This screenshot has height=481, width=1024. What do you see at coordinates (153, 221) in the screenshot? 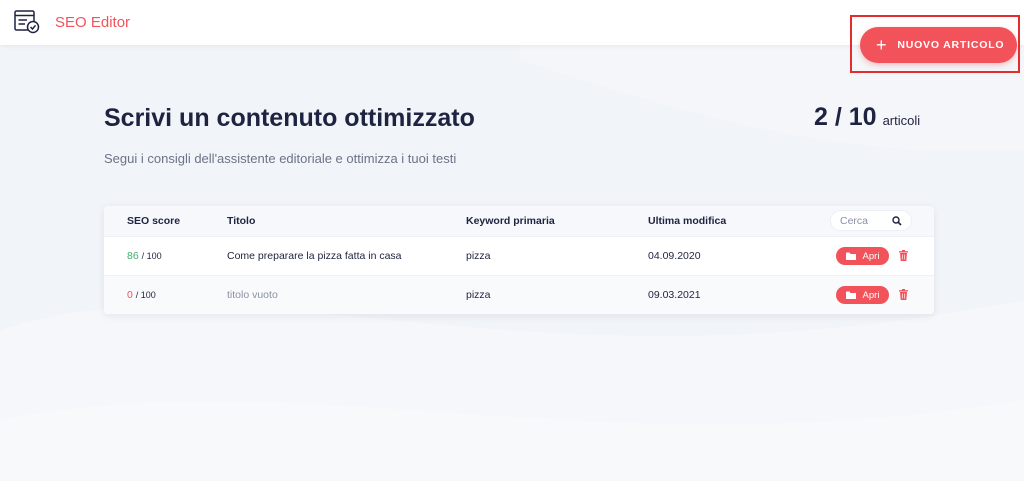
I see `column-header-score: SEO score` at bounding box center [153, 221].